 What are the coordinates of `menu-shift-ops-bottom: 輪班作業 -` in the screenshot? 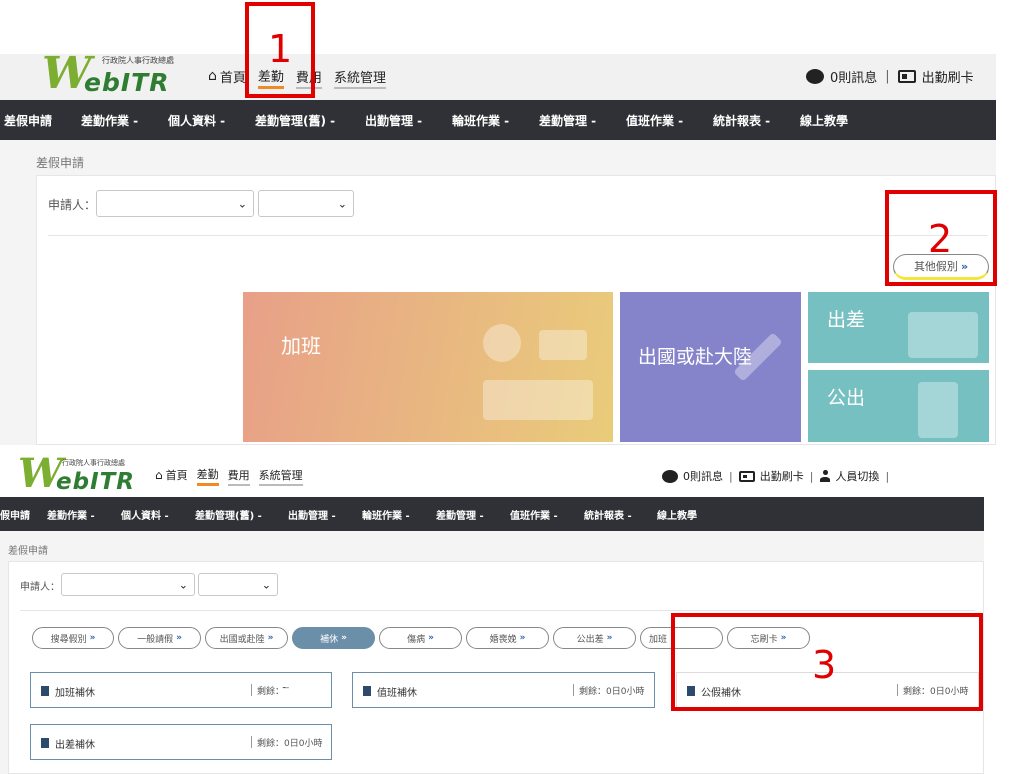 It's located at (386, 514).